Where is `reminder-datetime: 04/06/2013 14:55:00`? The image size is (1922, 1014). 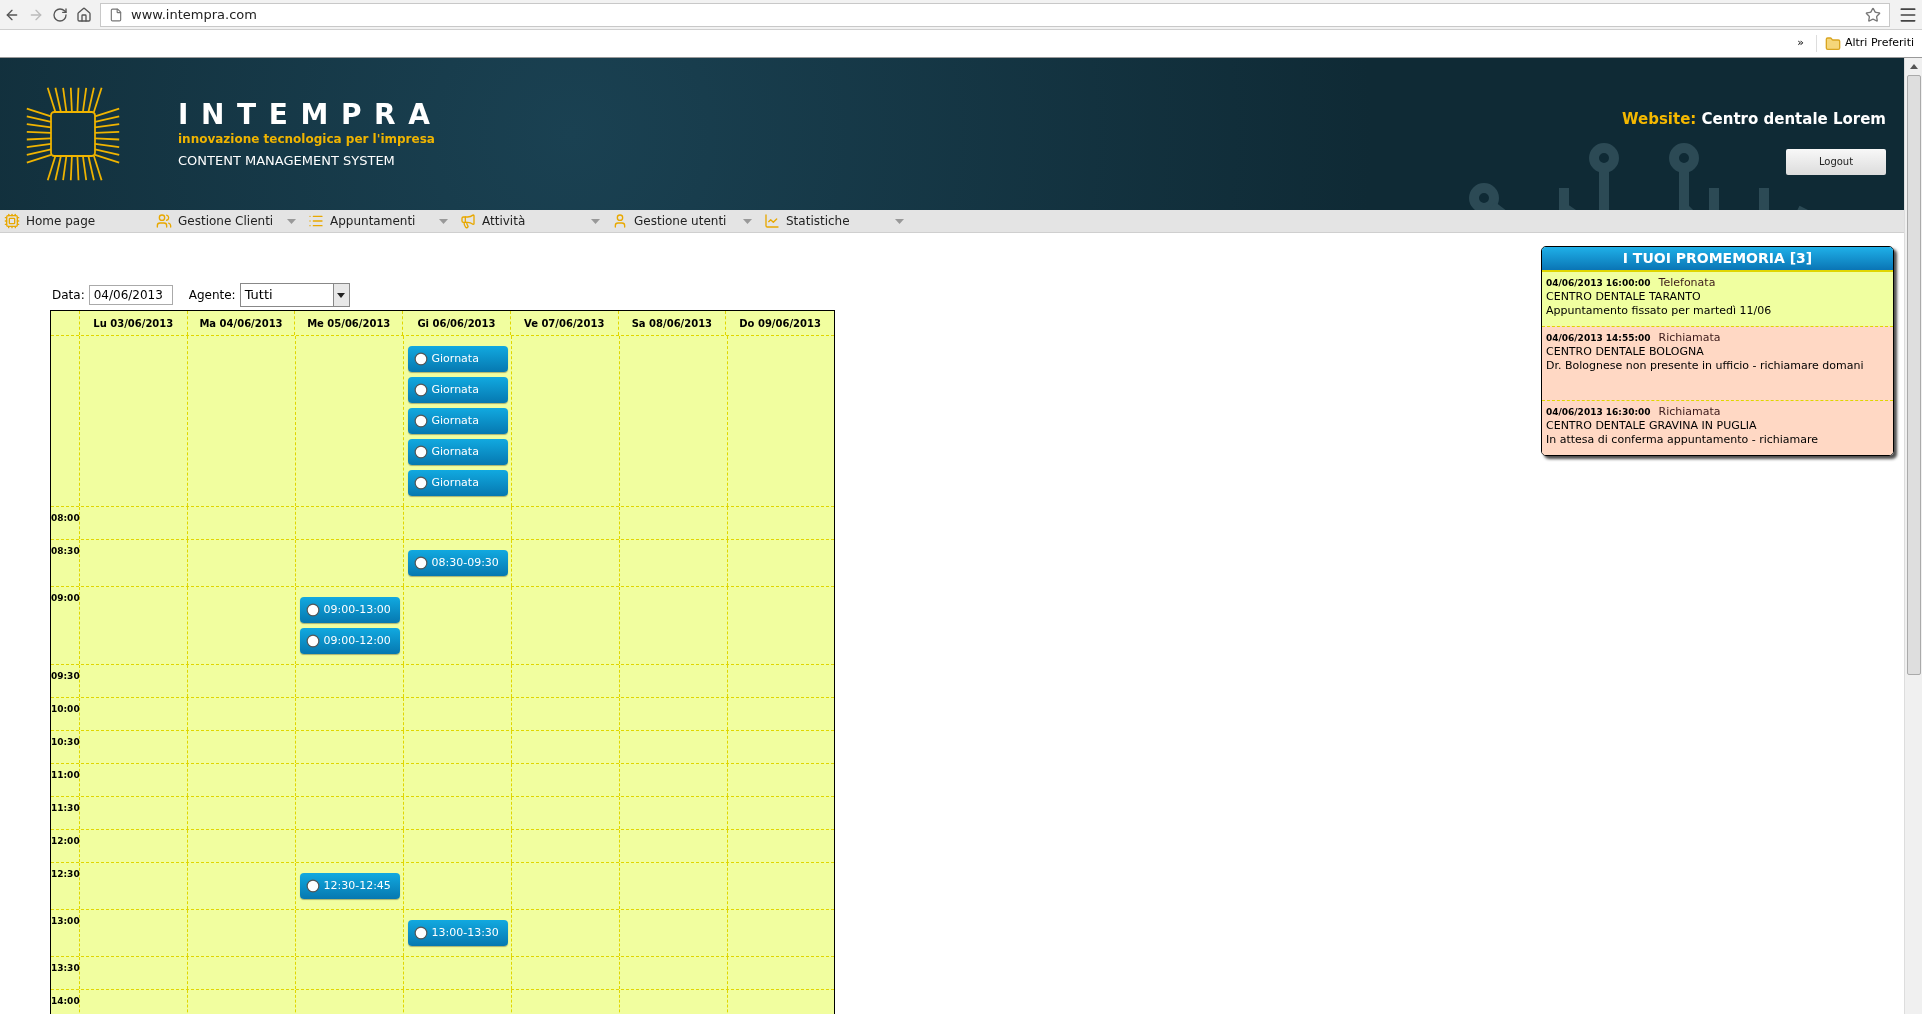
reminder-datetime: 04/06/2013 14:55:00 is located at coordinates (1598, 338).